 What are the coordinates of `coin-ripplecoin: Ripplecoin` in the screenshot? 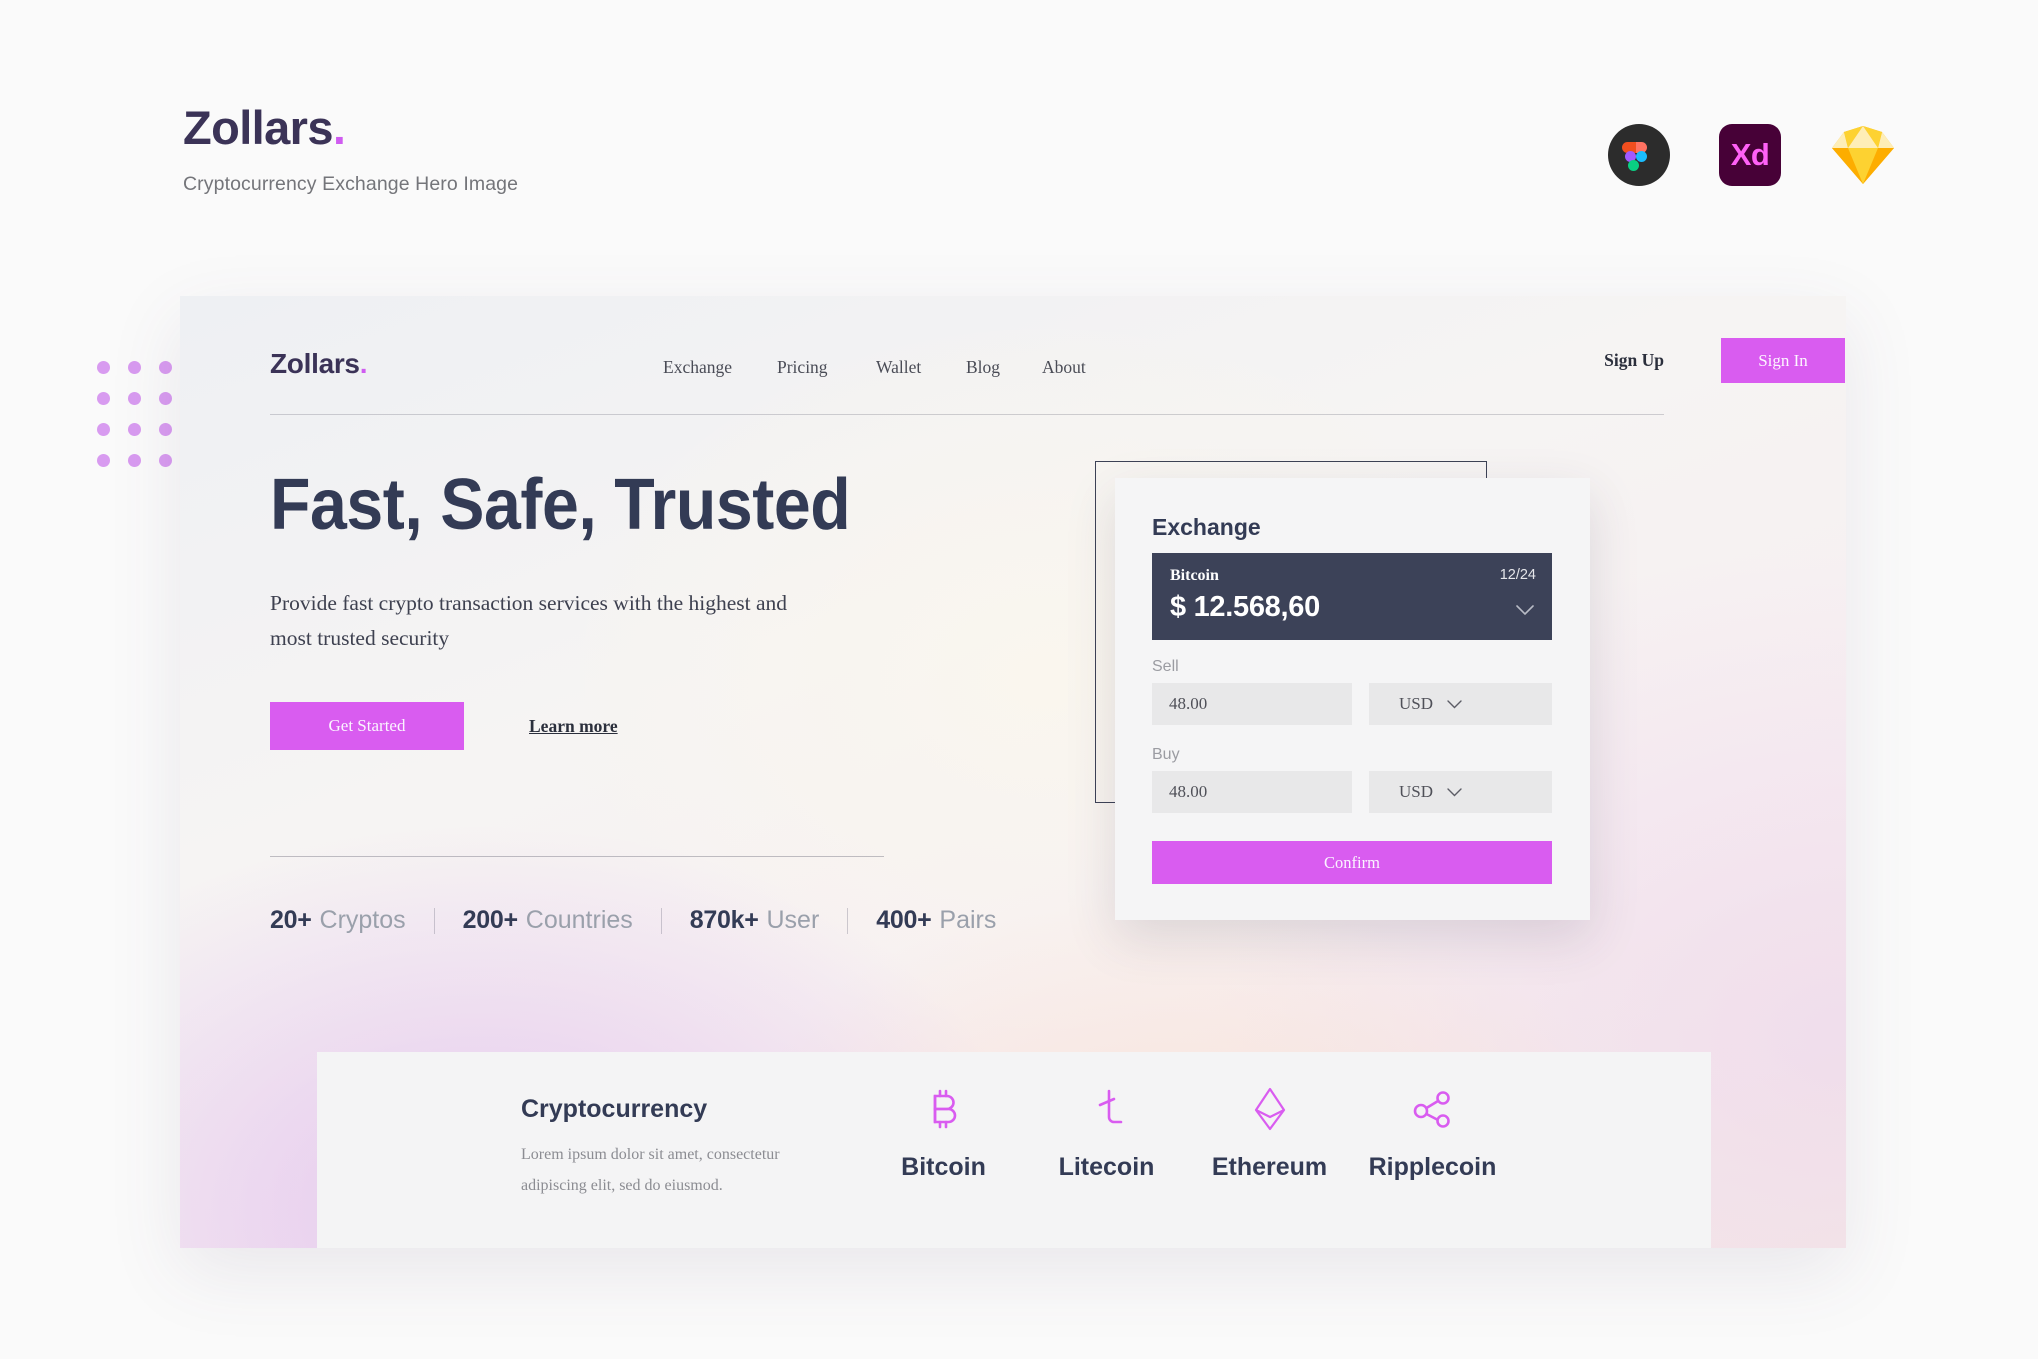 It's located at (1432, 1134).